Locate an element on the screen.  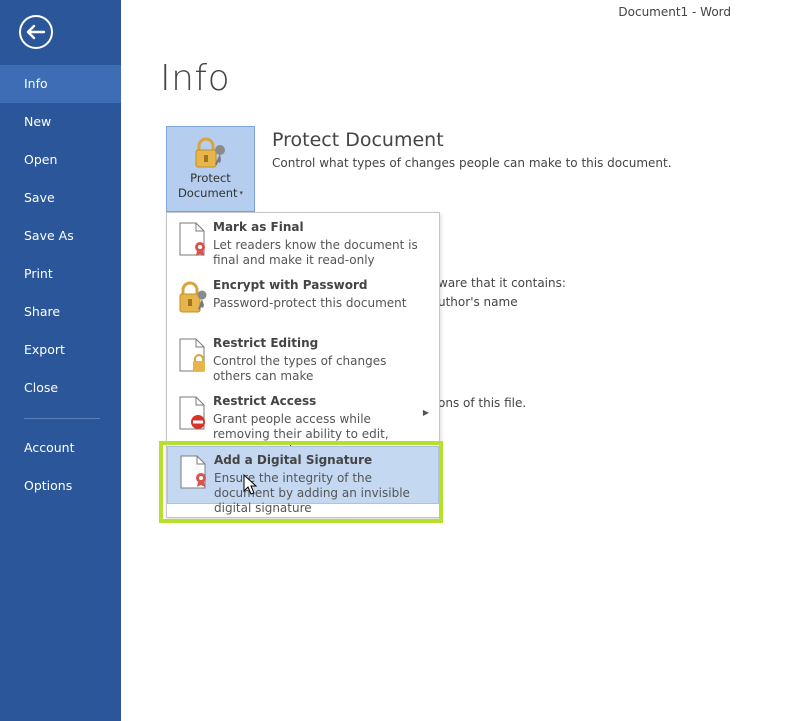
submenu-arrow-icon: ▶ is located at coordinates (425, 412).